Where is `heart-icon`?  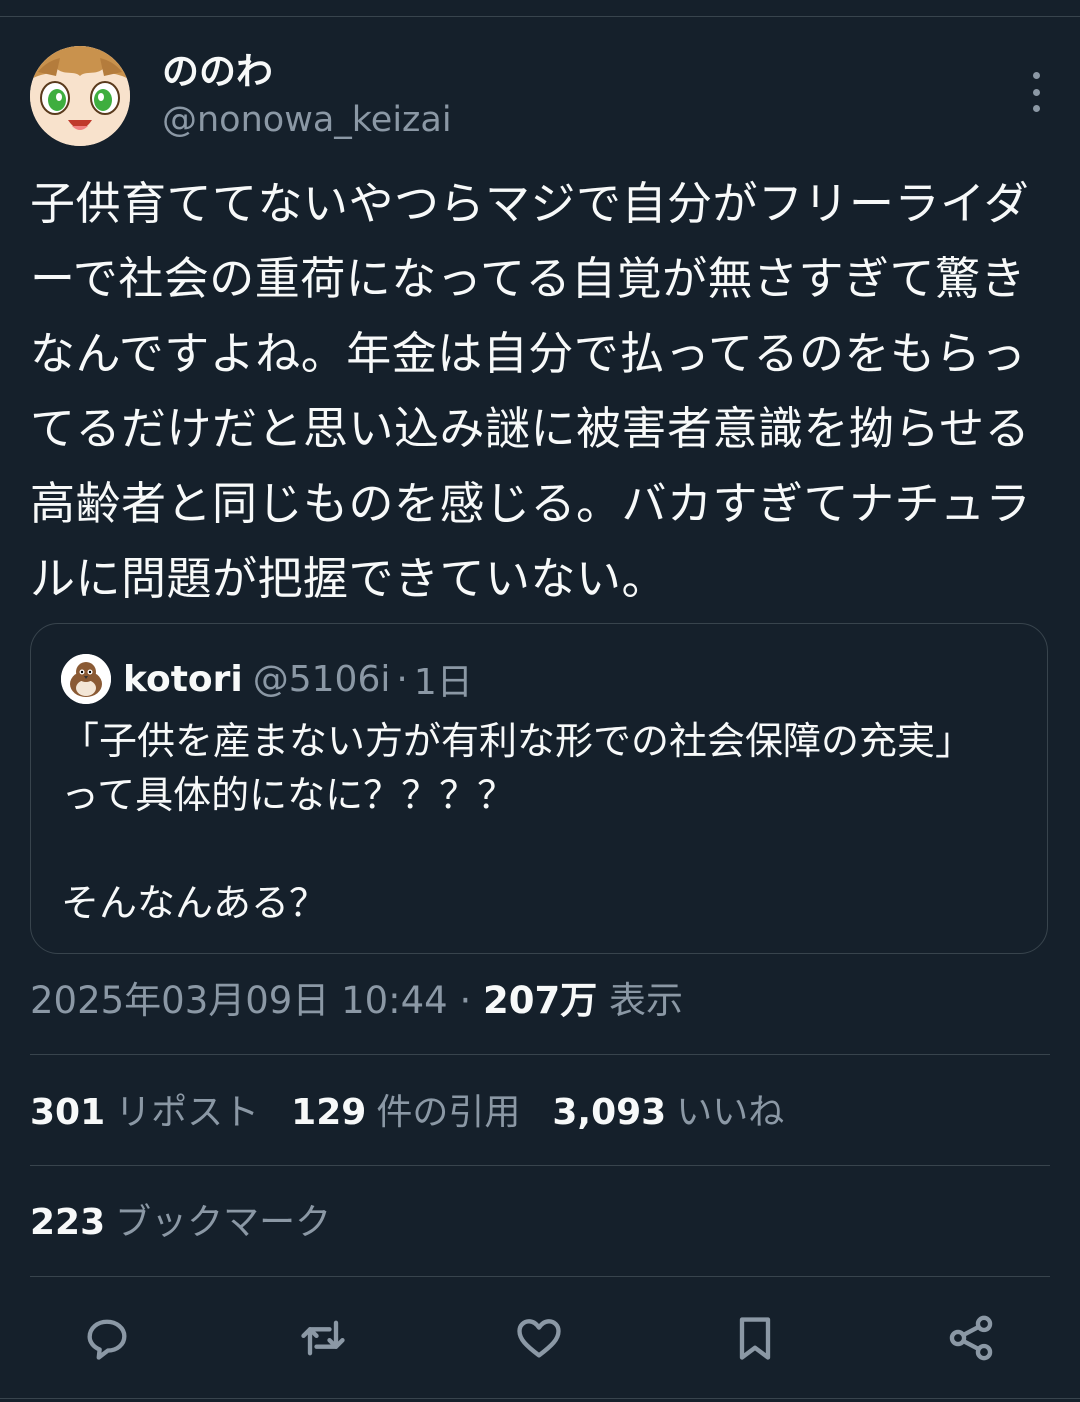 heart-icon is located at coordinates (539, 1338).